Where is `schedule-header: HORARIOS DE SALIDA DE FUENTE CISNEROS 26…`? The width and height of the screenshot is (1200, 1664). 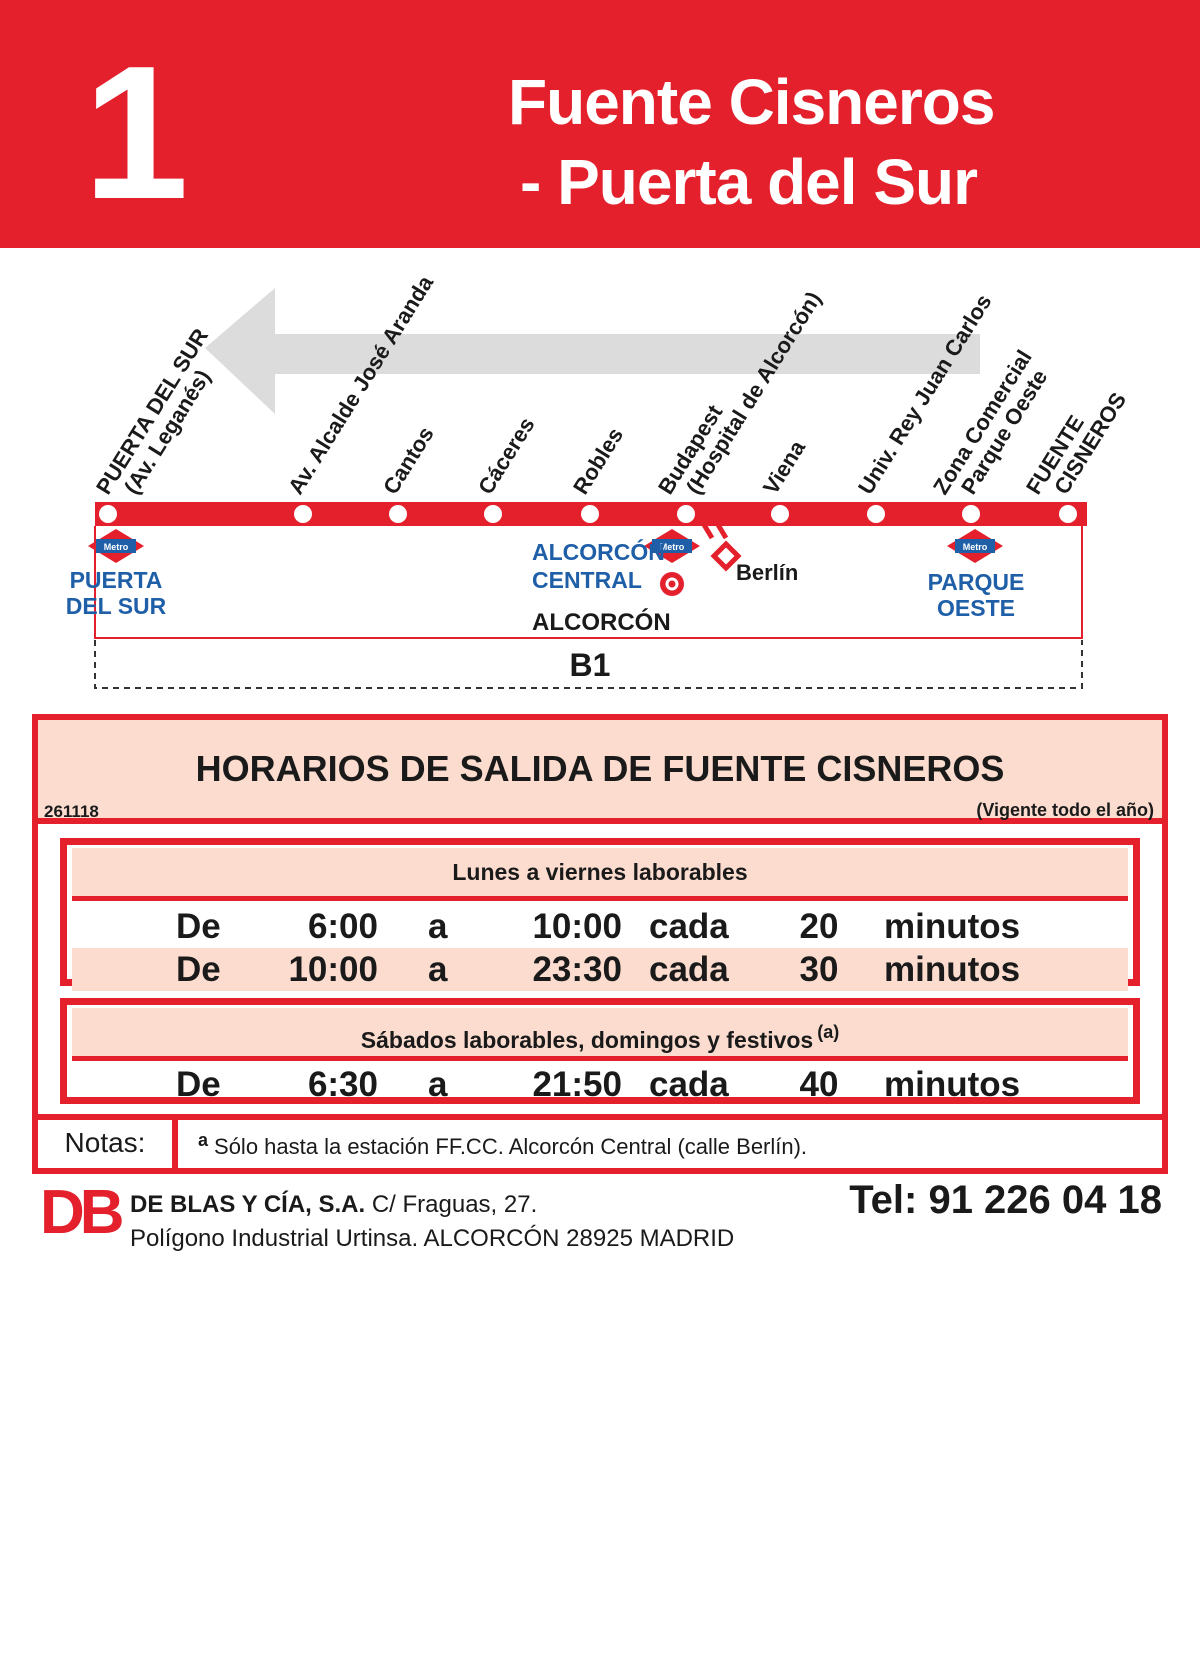
schedule-header: HORARIOS DE SALIDA DE FUENTE CISNEROS 26… is located at coordinates (600, 772).